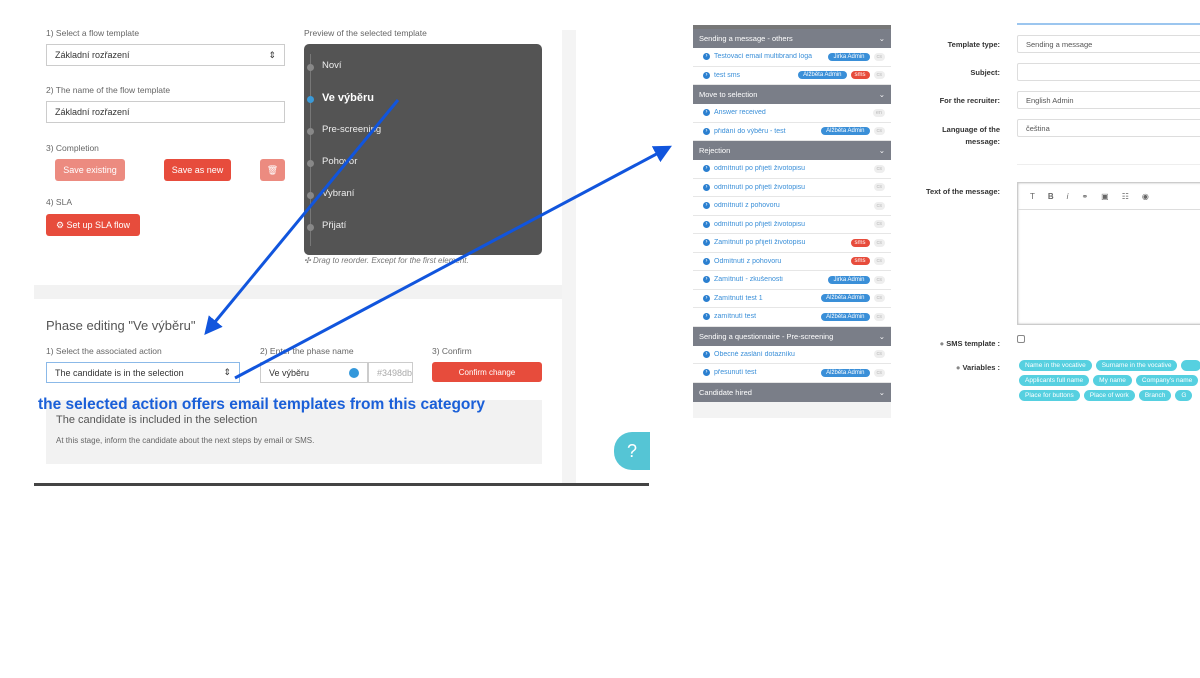 Image resolution: width=1200 pixels, height=678 pixels. Describe the element at coordinates (302, 217) in the screenshot. I see `arrow-to-action` at that location.